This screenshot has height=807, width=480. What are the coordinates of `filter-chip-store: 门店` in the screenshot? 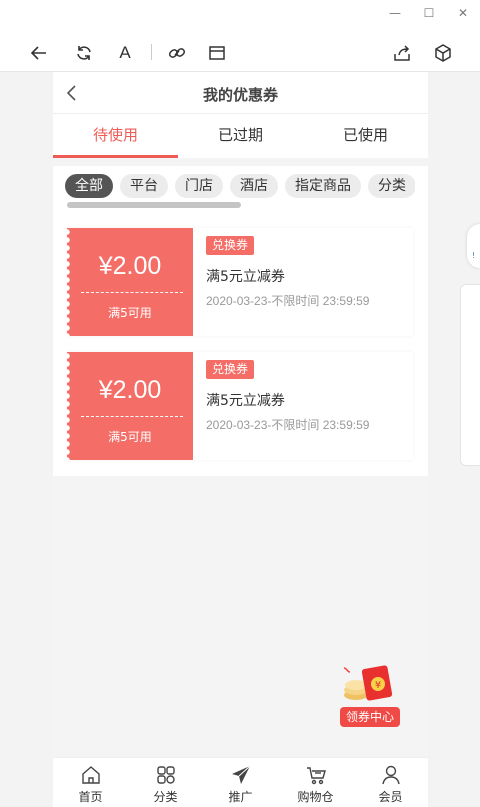 It's located at (199, 186).